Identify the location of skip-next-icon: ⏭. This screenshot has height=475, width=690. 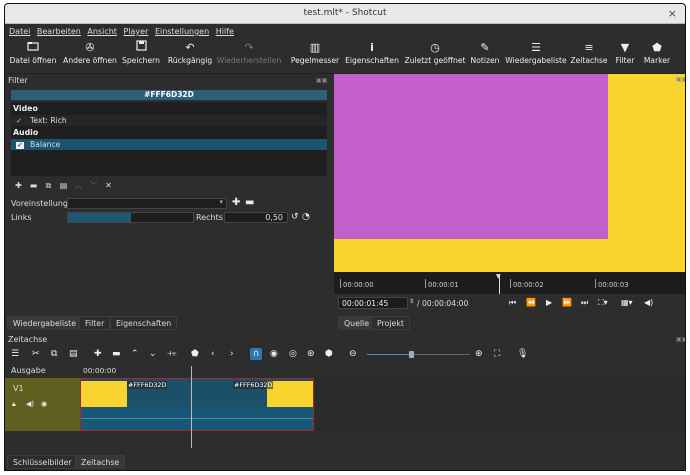
(584, 303).